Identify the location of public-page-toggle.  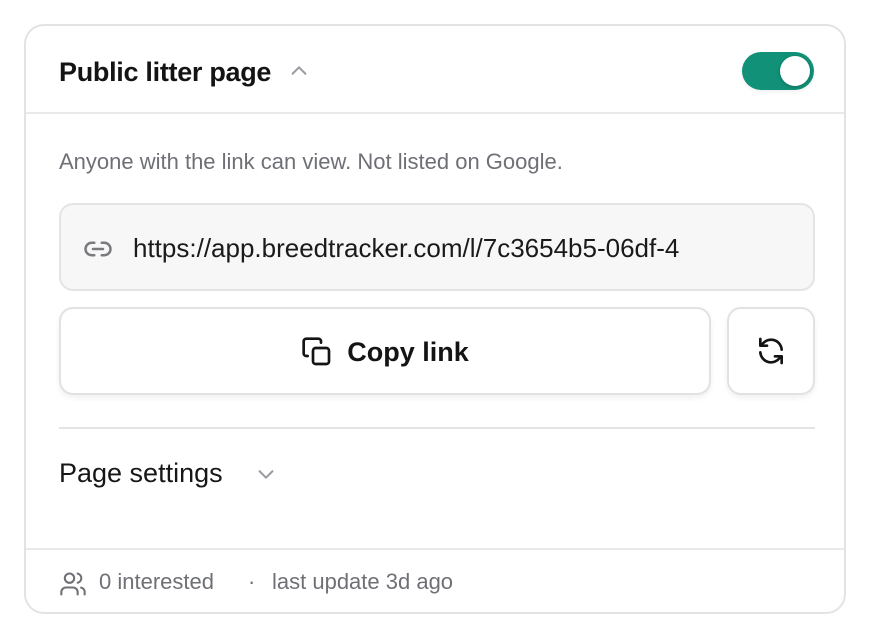
(778, 71).